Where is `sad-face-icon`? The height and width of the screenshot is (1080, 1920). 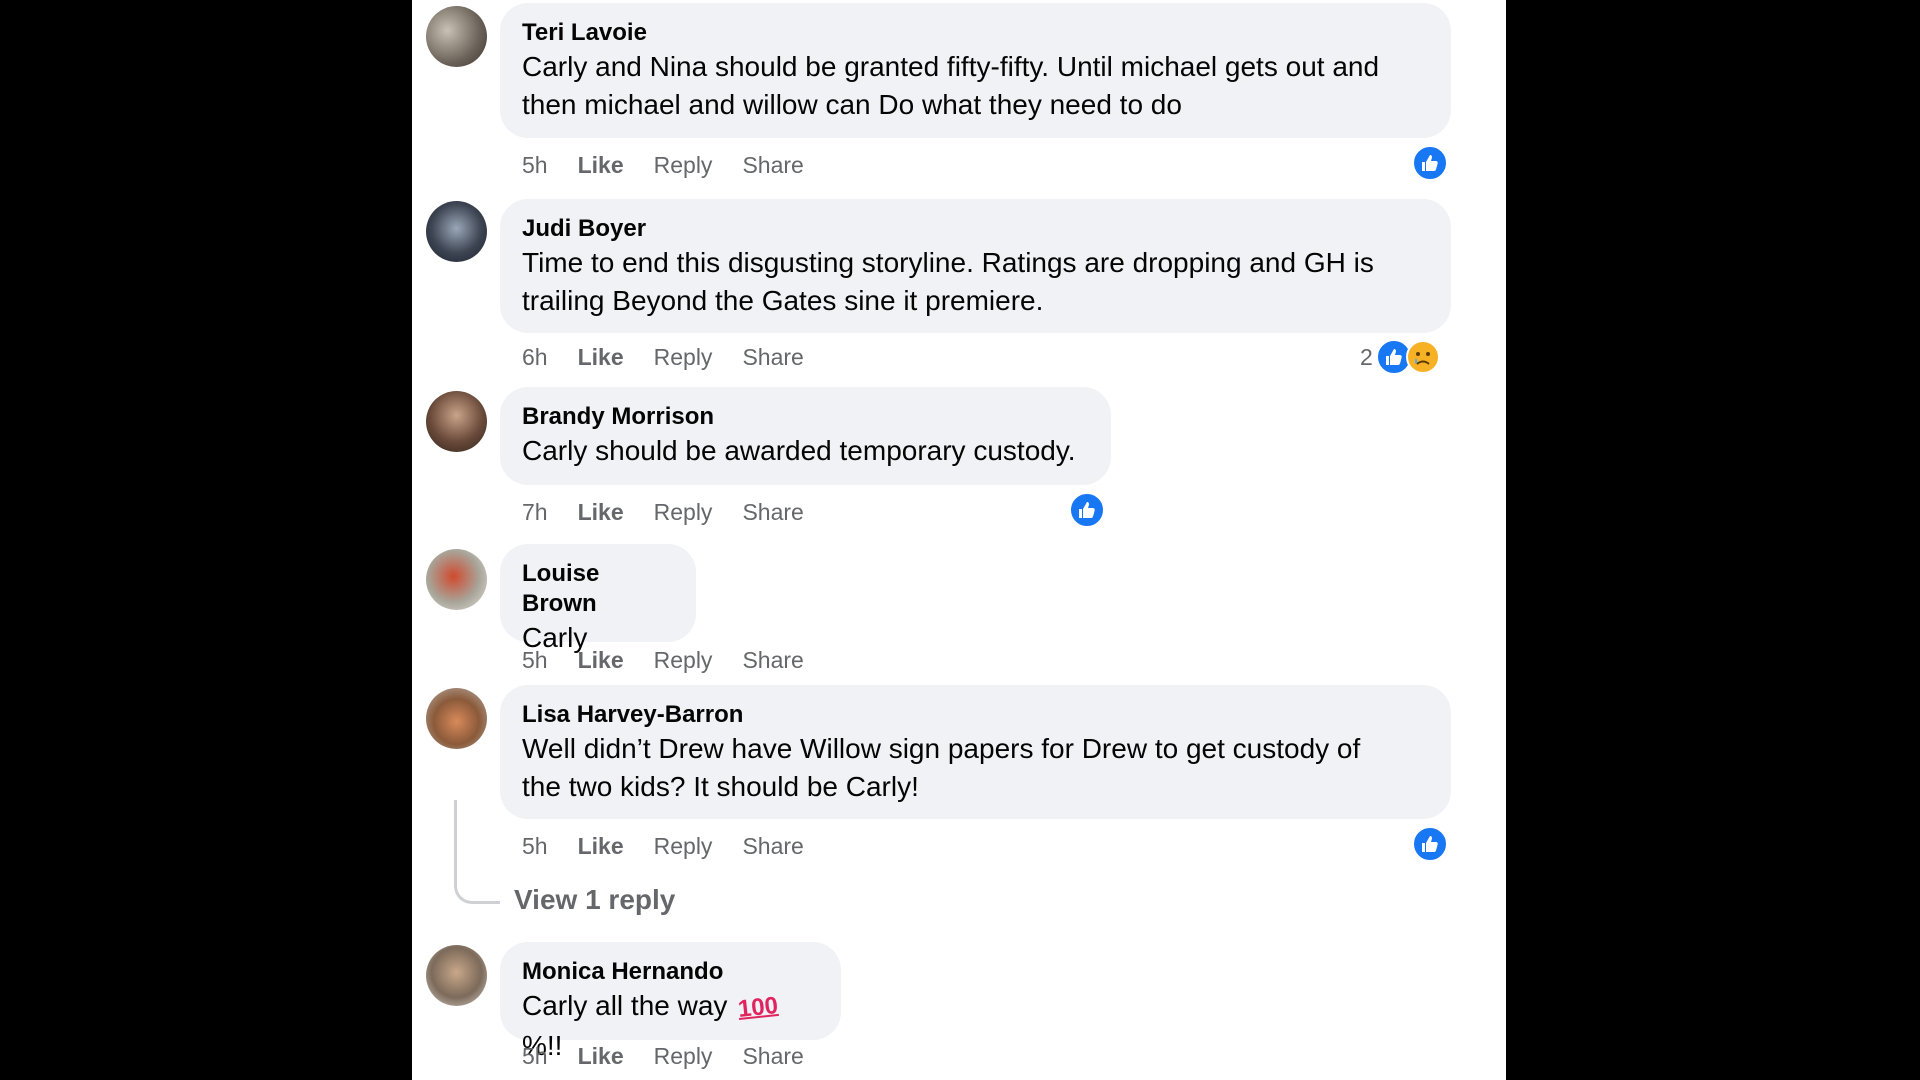
sad-face-icon is located at coordinates (1422, 357).